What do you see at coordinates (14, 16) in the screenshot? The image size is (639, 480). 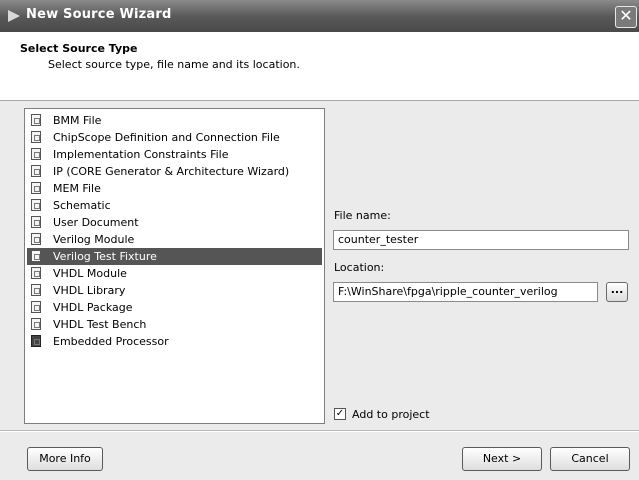 I see `wizard-arrow-icon` at bounding box center [14, 16].